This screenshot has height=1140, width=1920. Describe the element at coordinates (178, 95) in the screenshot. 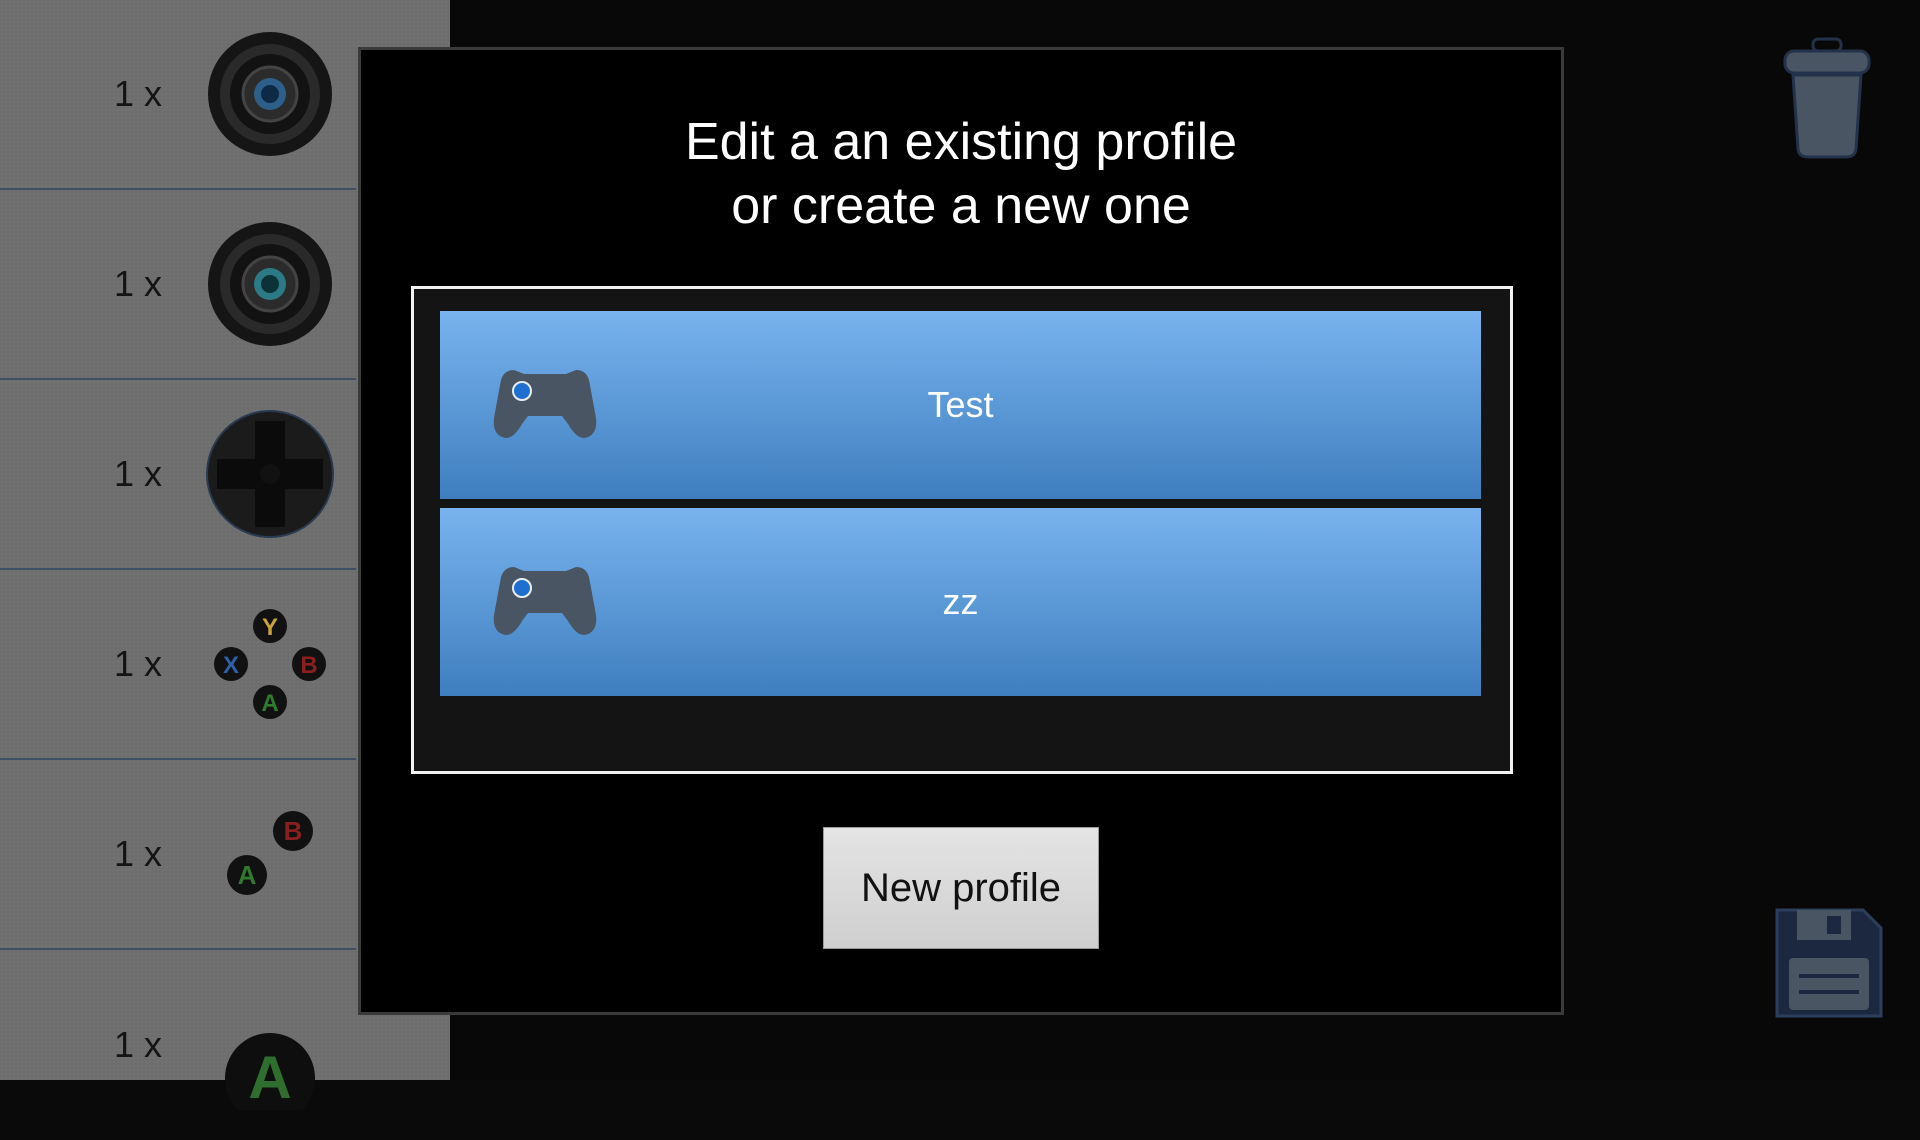

I see `palette-item-analog-stick-1: 1 x` at that location.